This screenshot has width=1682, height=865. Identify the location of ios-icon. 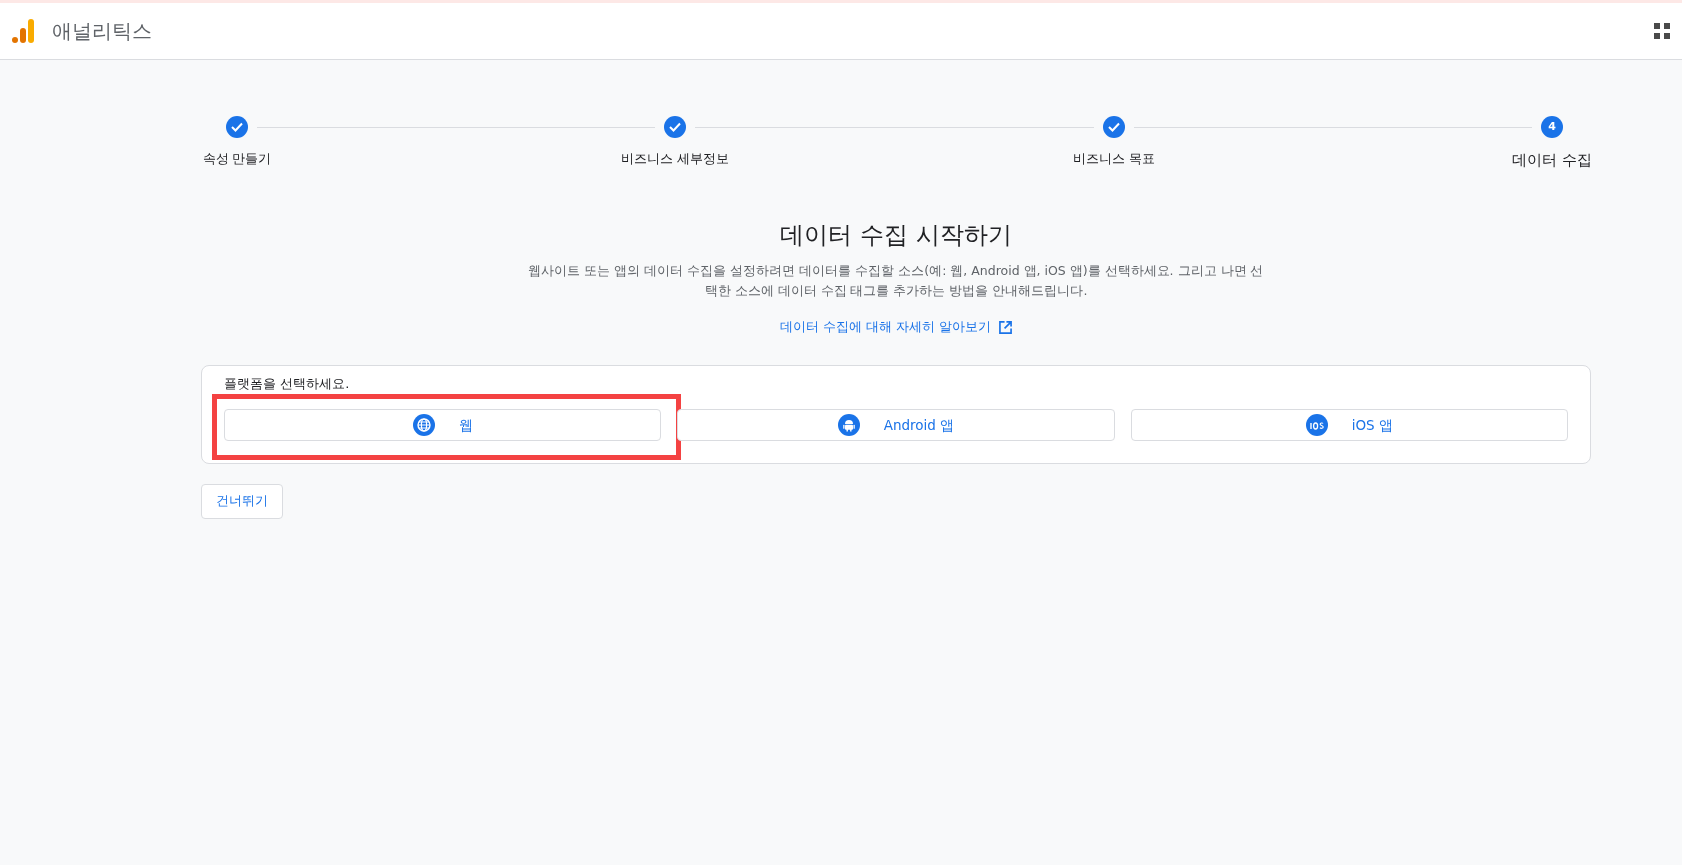
(1316, 425).